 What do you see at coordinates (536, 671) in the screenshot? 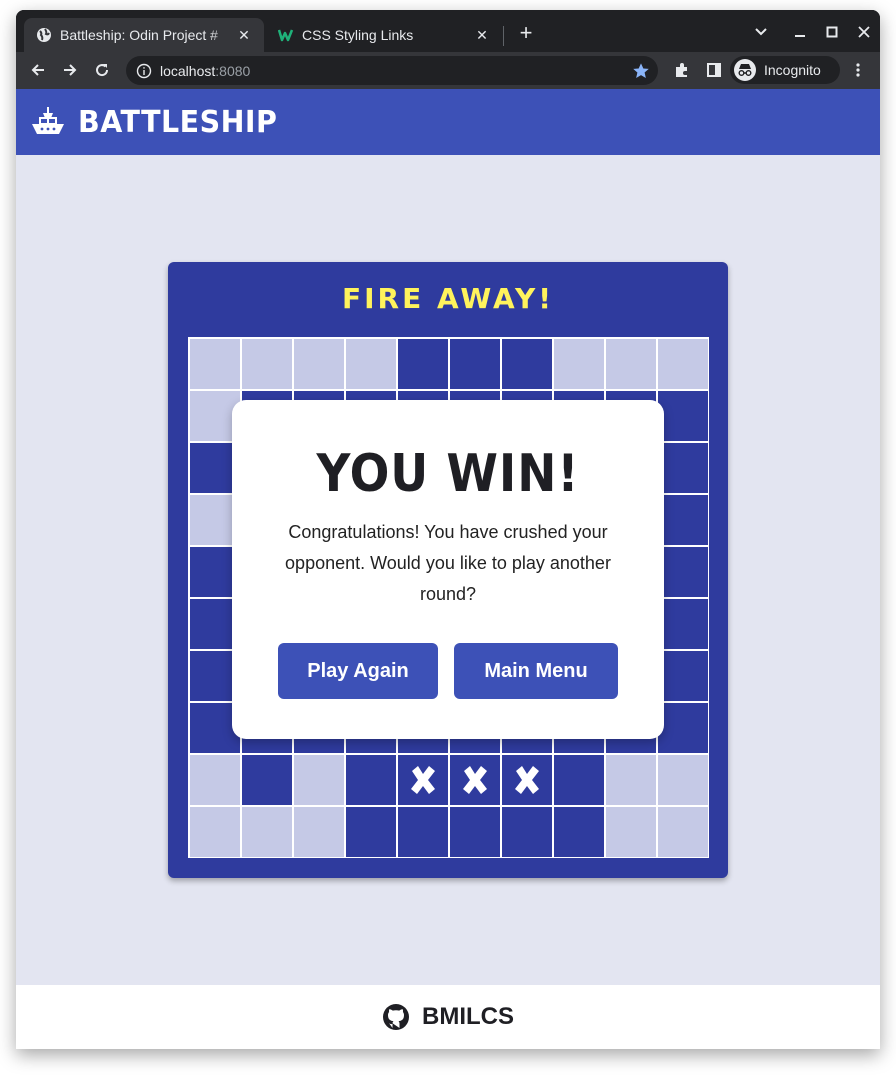
I see `main-menu-button: Main Menu` at bounding box center [536, 671].